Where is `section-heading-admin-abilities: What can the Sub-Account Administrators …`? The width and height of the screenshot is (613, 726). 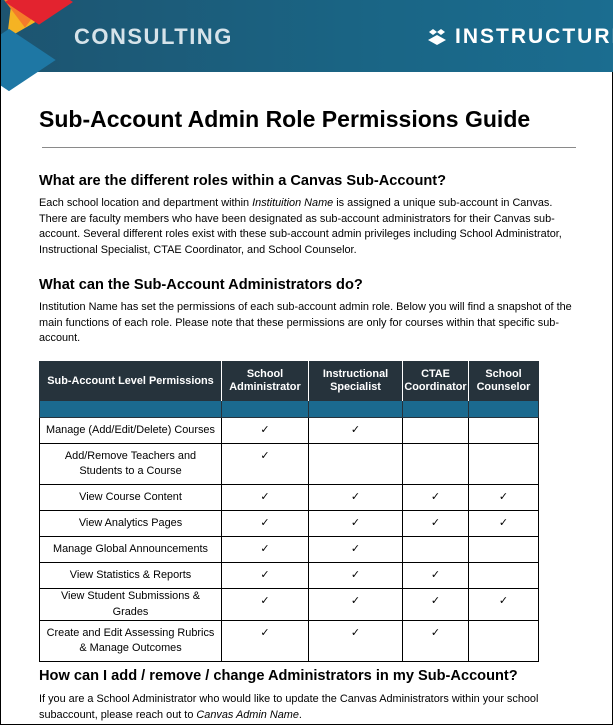 section-heading-admin-abilities: What can the Sub-Account Administrators … is located at coordinates (201, 285).